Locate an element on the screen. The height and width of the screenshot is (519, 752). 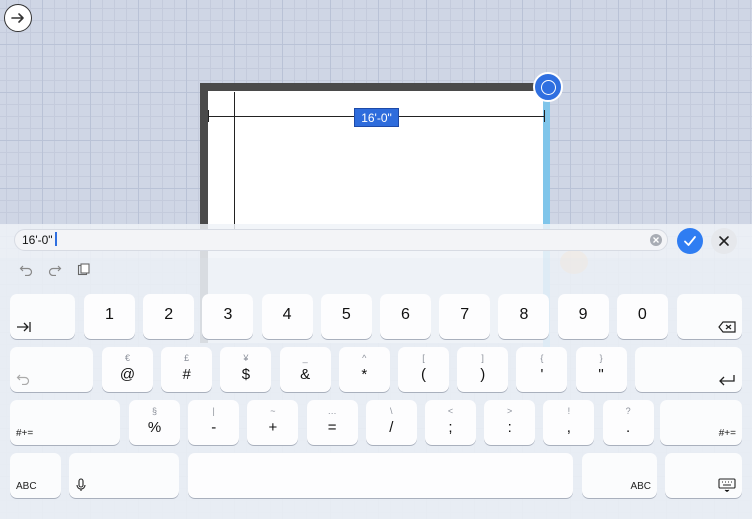
backspace-icon is located at coordinates (727, 327).